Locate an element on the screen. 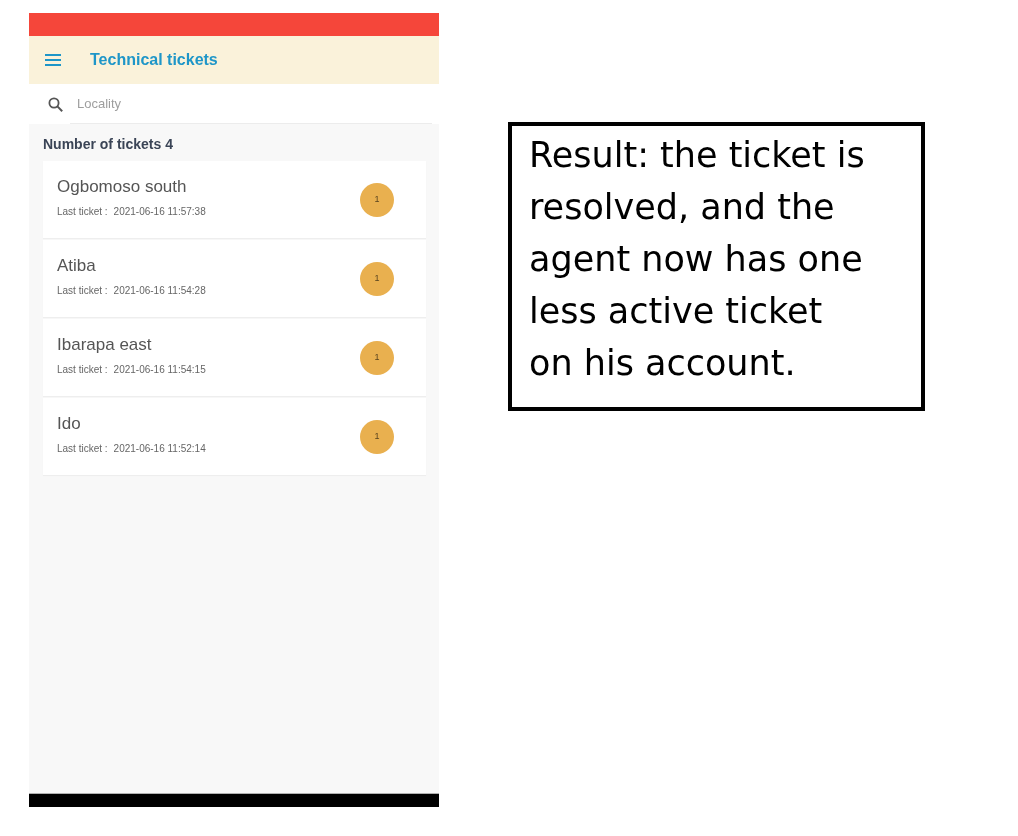 The image size is (1018, 836). last-ticket-time: 2021-06-16 11:54:28 is located at coordinates (159, 290).